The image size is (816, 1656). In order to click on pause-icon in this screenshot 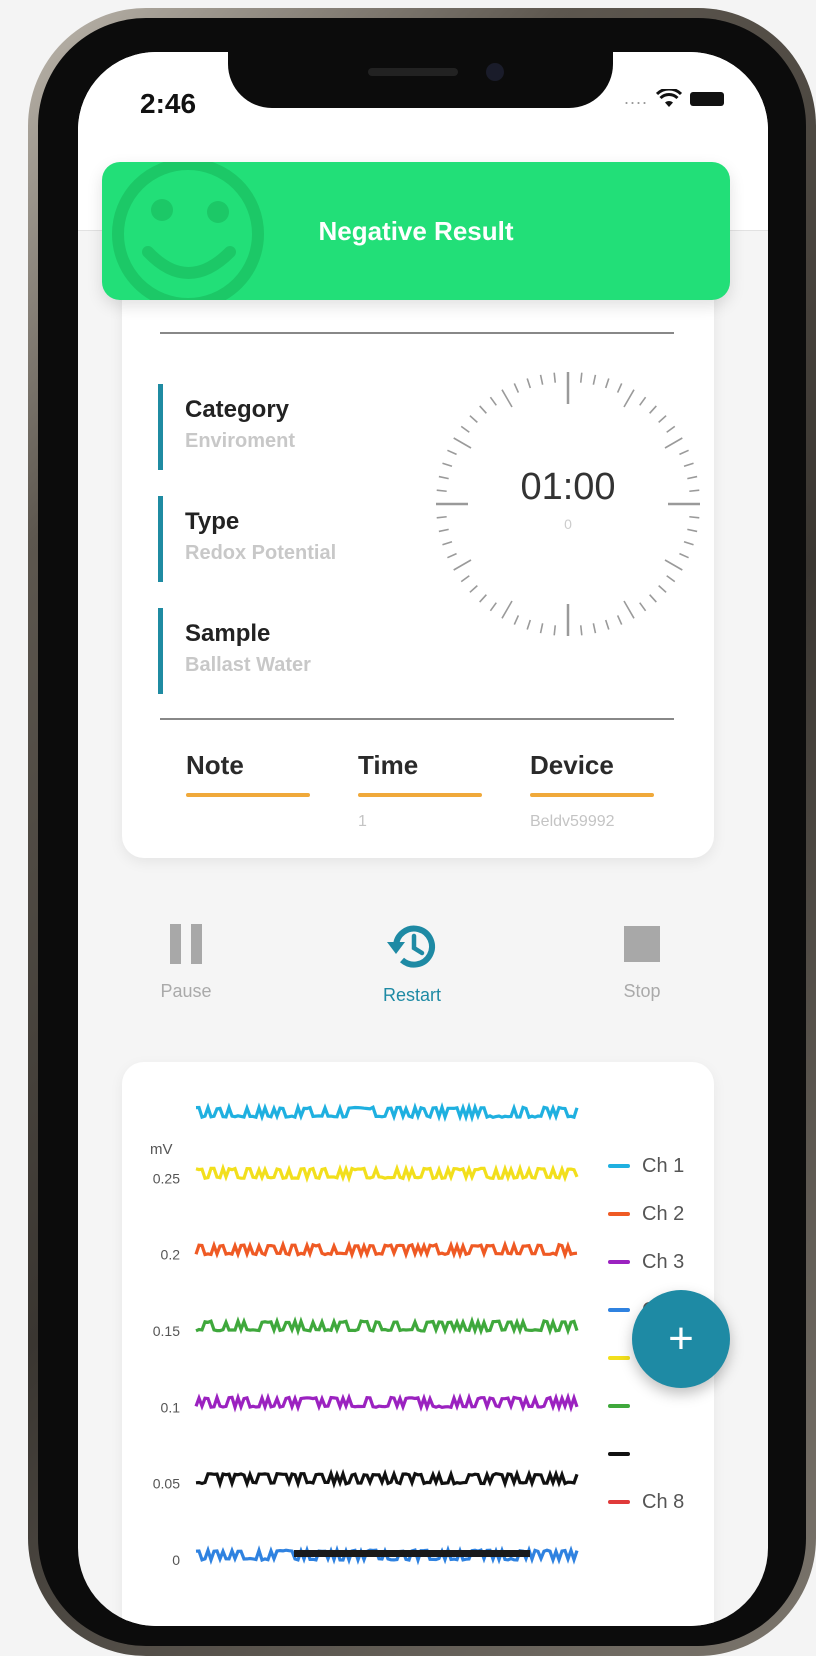, I will do `click(186, 944)`.